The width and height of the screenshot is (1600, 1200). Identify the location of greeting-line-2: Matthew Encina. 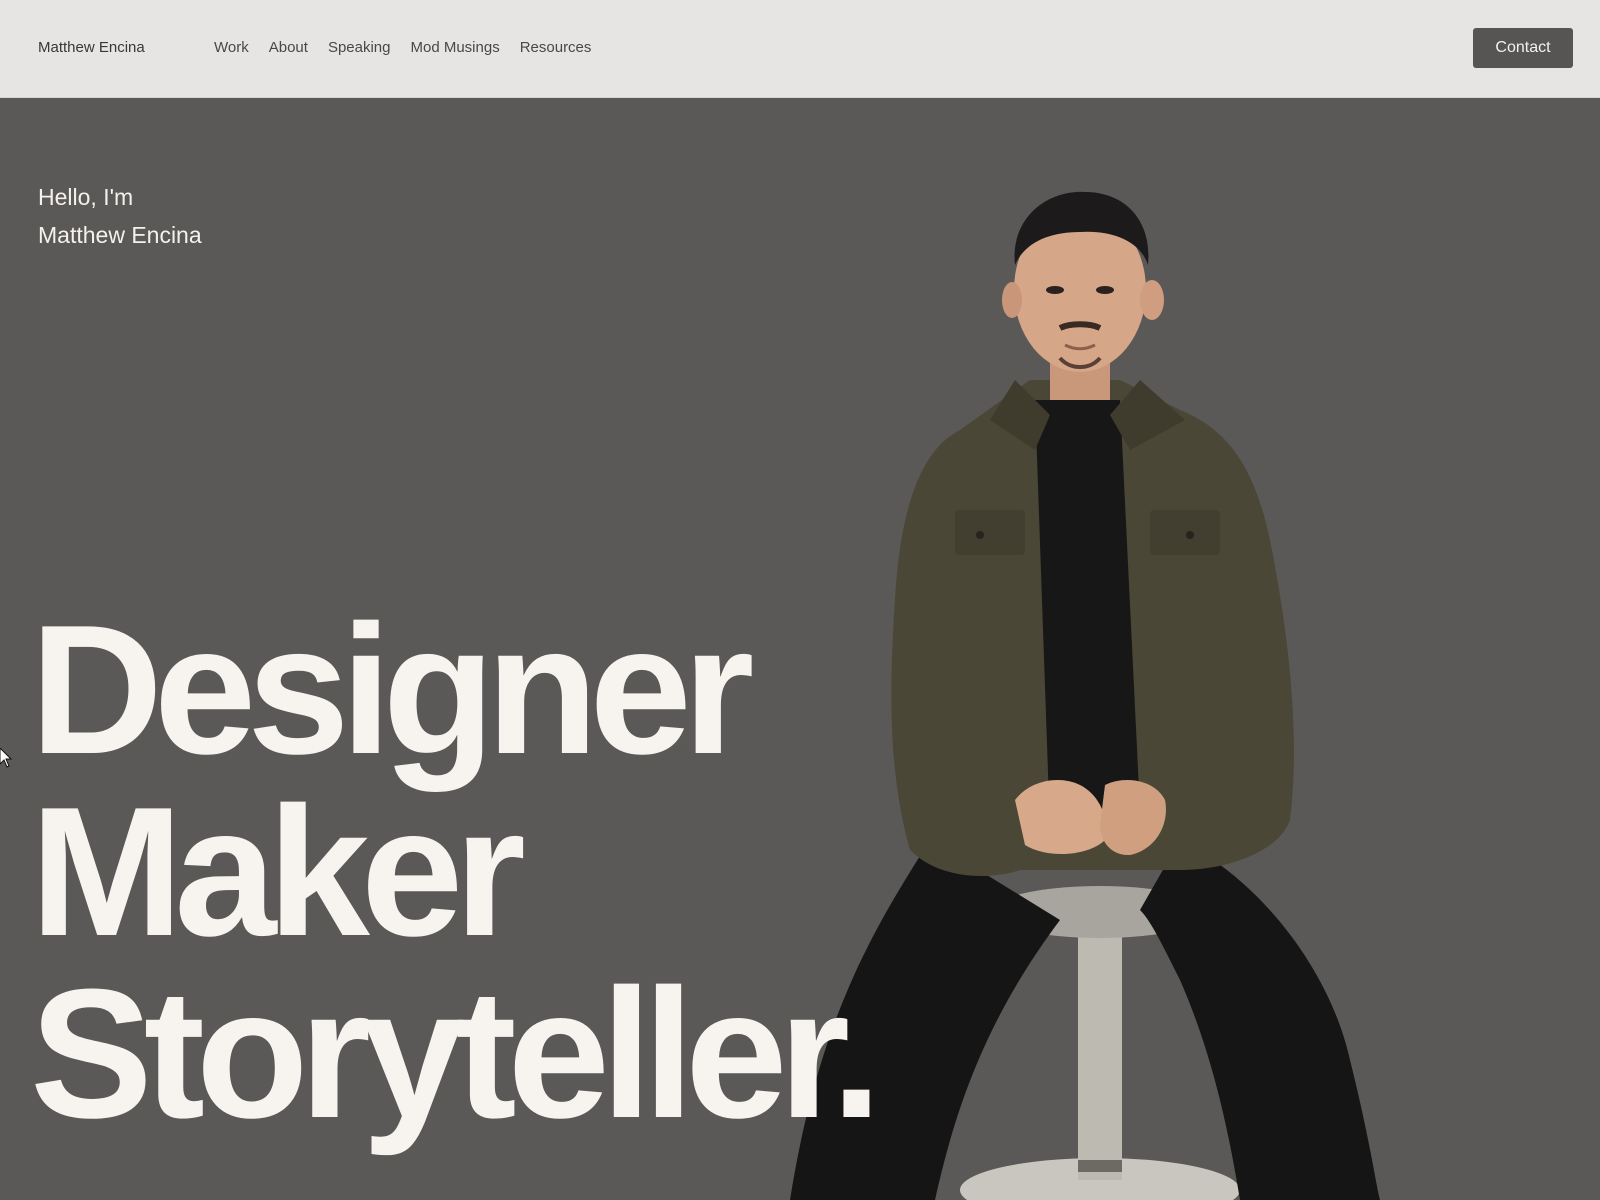
(120, 235).